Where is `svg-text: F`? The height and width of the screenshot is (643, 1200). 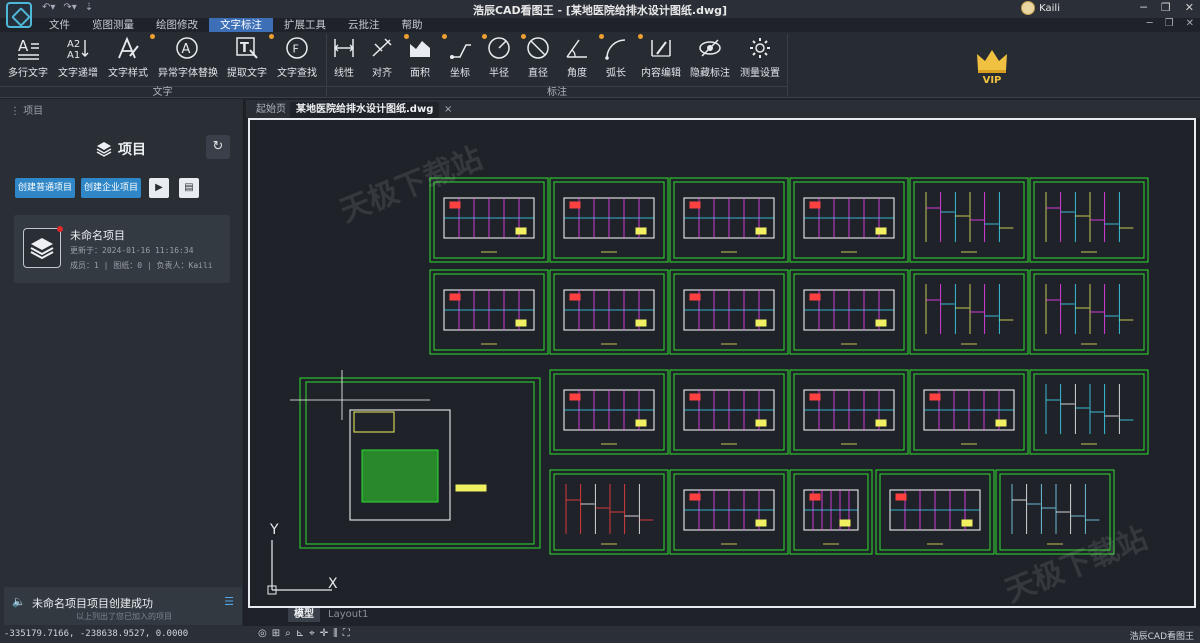
svg-text: F is located at coordinates (296, 49).